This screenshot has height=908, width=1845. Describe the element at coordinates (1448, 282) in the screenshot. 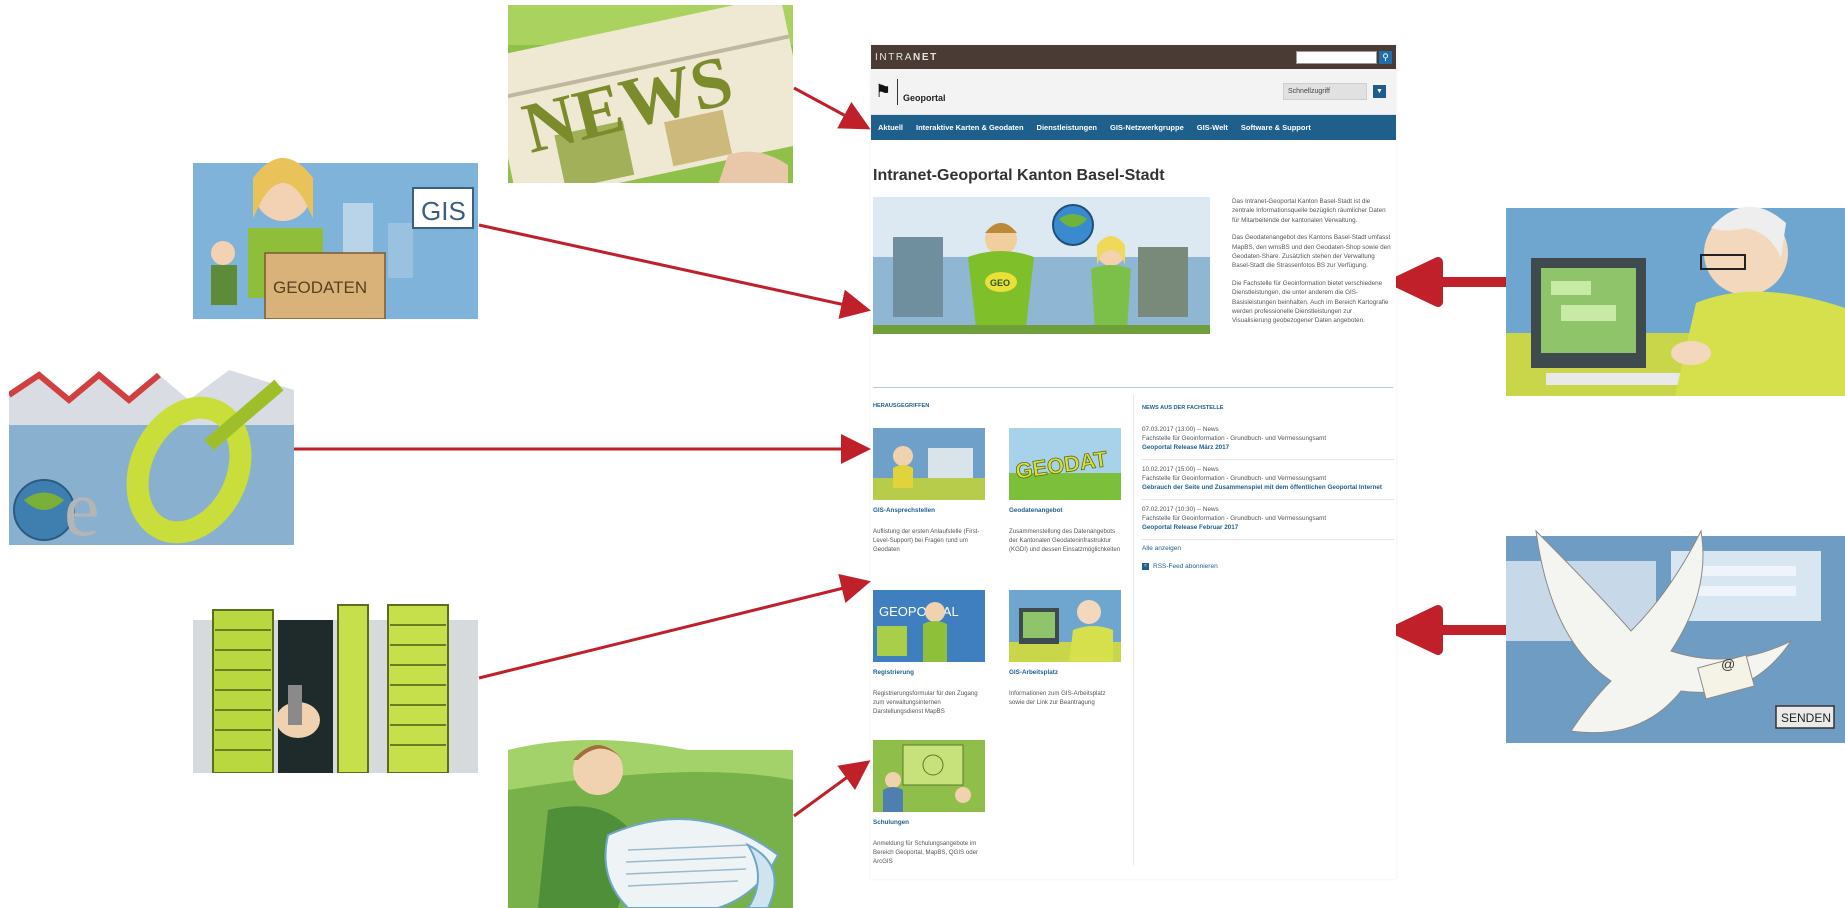

I see `arrow-computer` at that location.